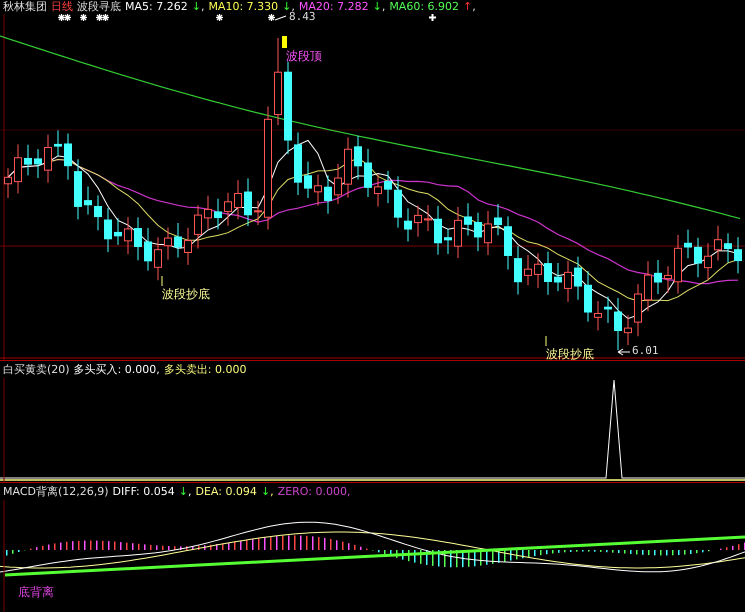 The width and height of the screenshot is (745, 612). Describe the element at coordinates (424, 7) in the screenshot. I see `ma-value: MA60: 6.902` at that location.